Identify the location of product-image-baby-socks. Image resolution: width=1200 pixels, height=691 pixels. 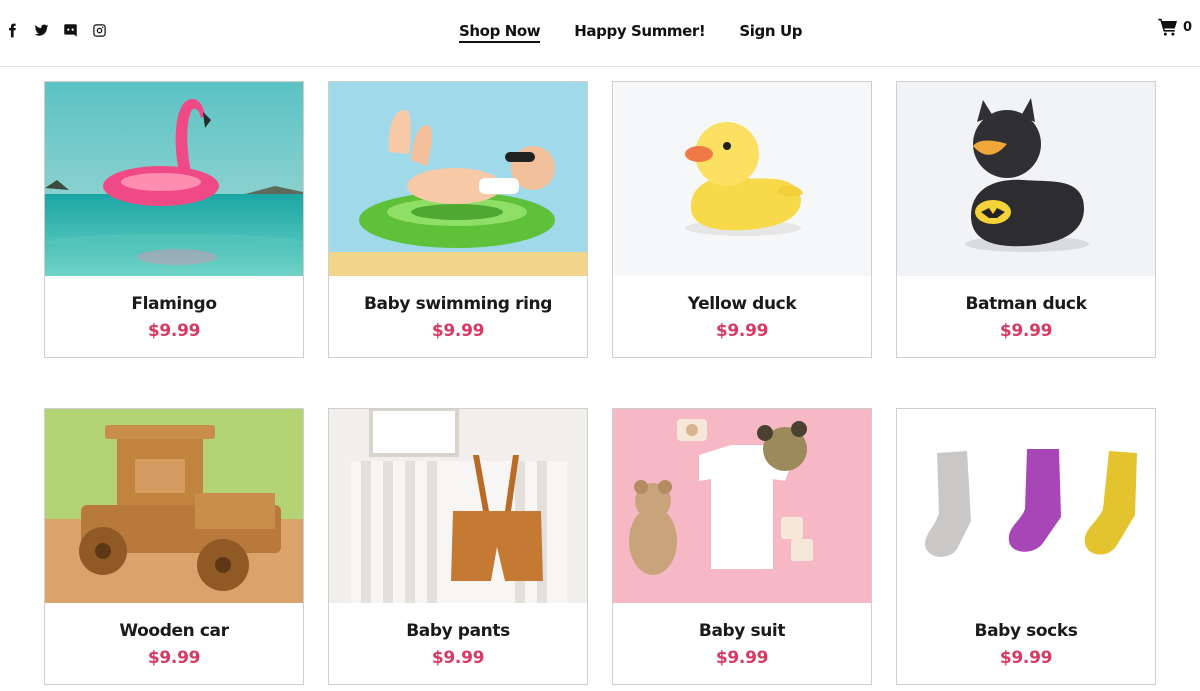
(1026, 506).